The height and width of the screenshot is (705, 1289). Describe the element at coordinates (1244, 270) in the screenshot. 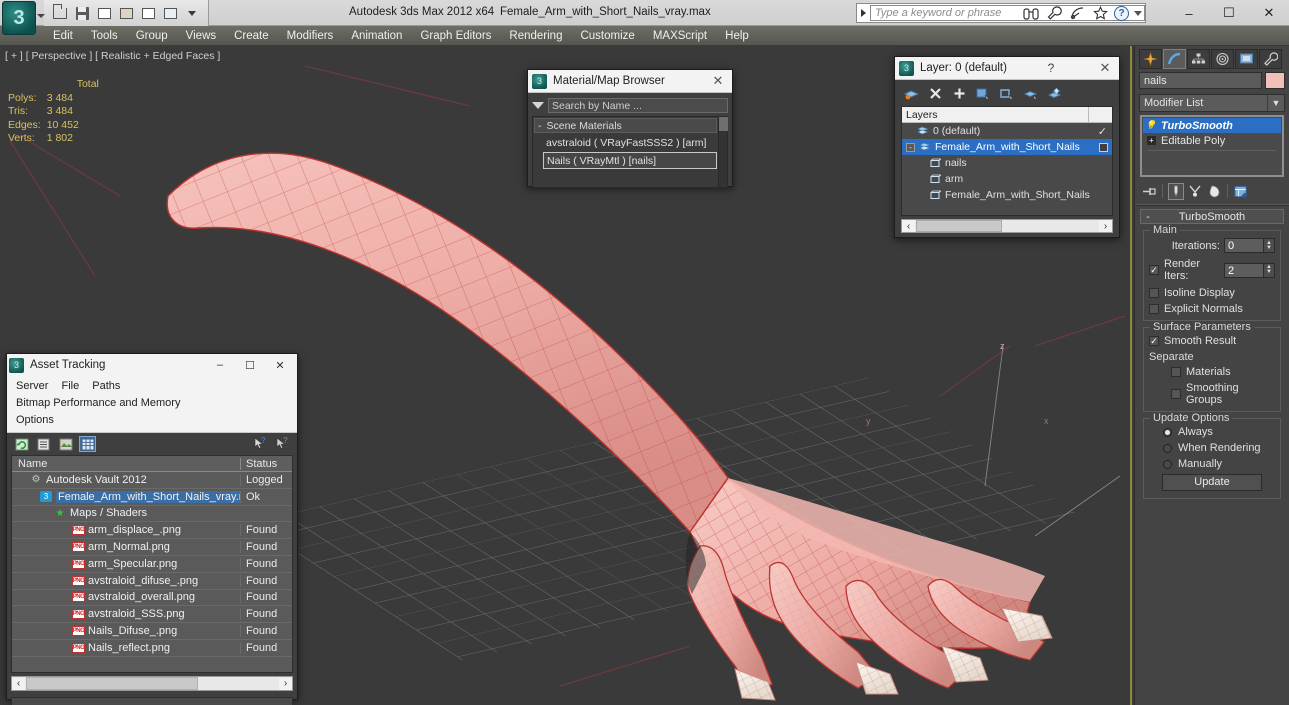

I see `render-iters-input: 2` at that location.